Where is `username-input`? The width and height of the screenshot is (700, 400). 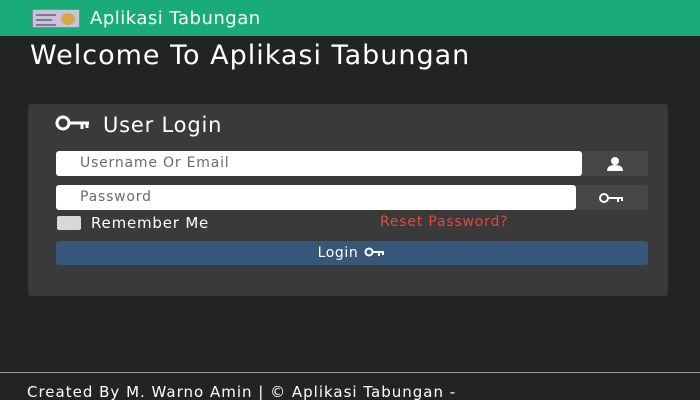 username-input is located at coordinates (319, 163).